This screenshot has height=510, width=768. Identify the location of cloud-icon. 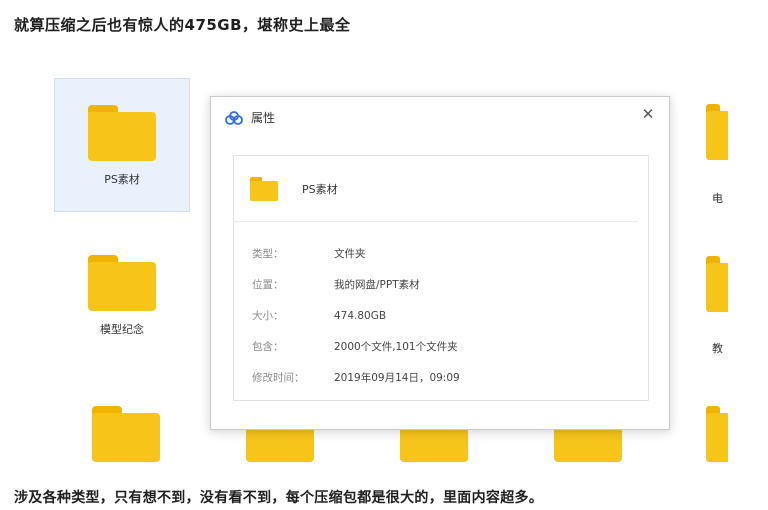
(234, 117).